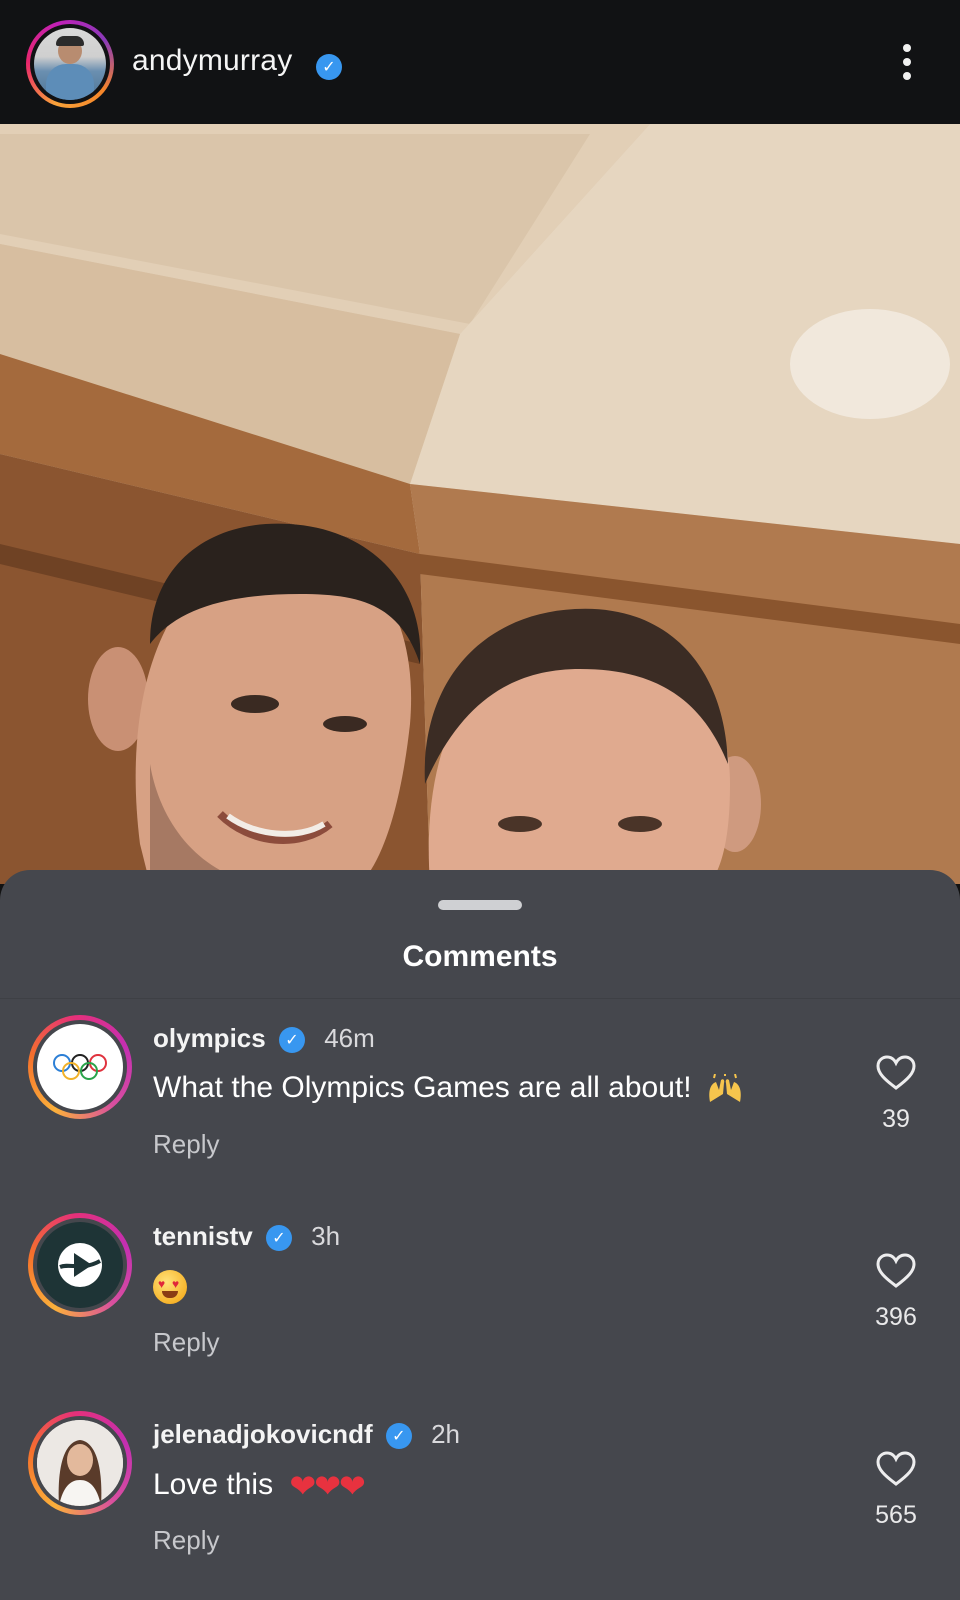  What do you see at coordinates (896, 1119) in the screenshot?
I see `like-count: 39` at bounding box center [896, 1119].